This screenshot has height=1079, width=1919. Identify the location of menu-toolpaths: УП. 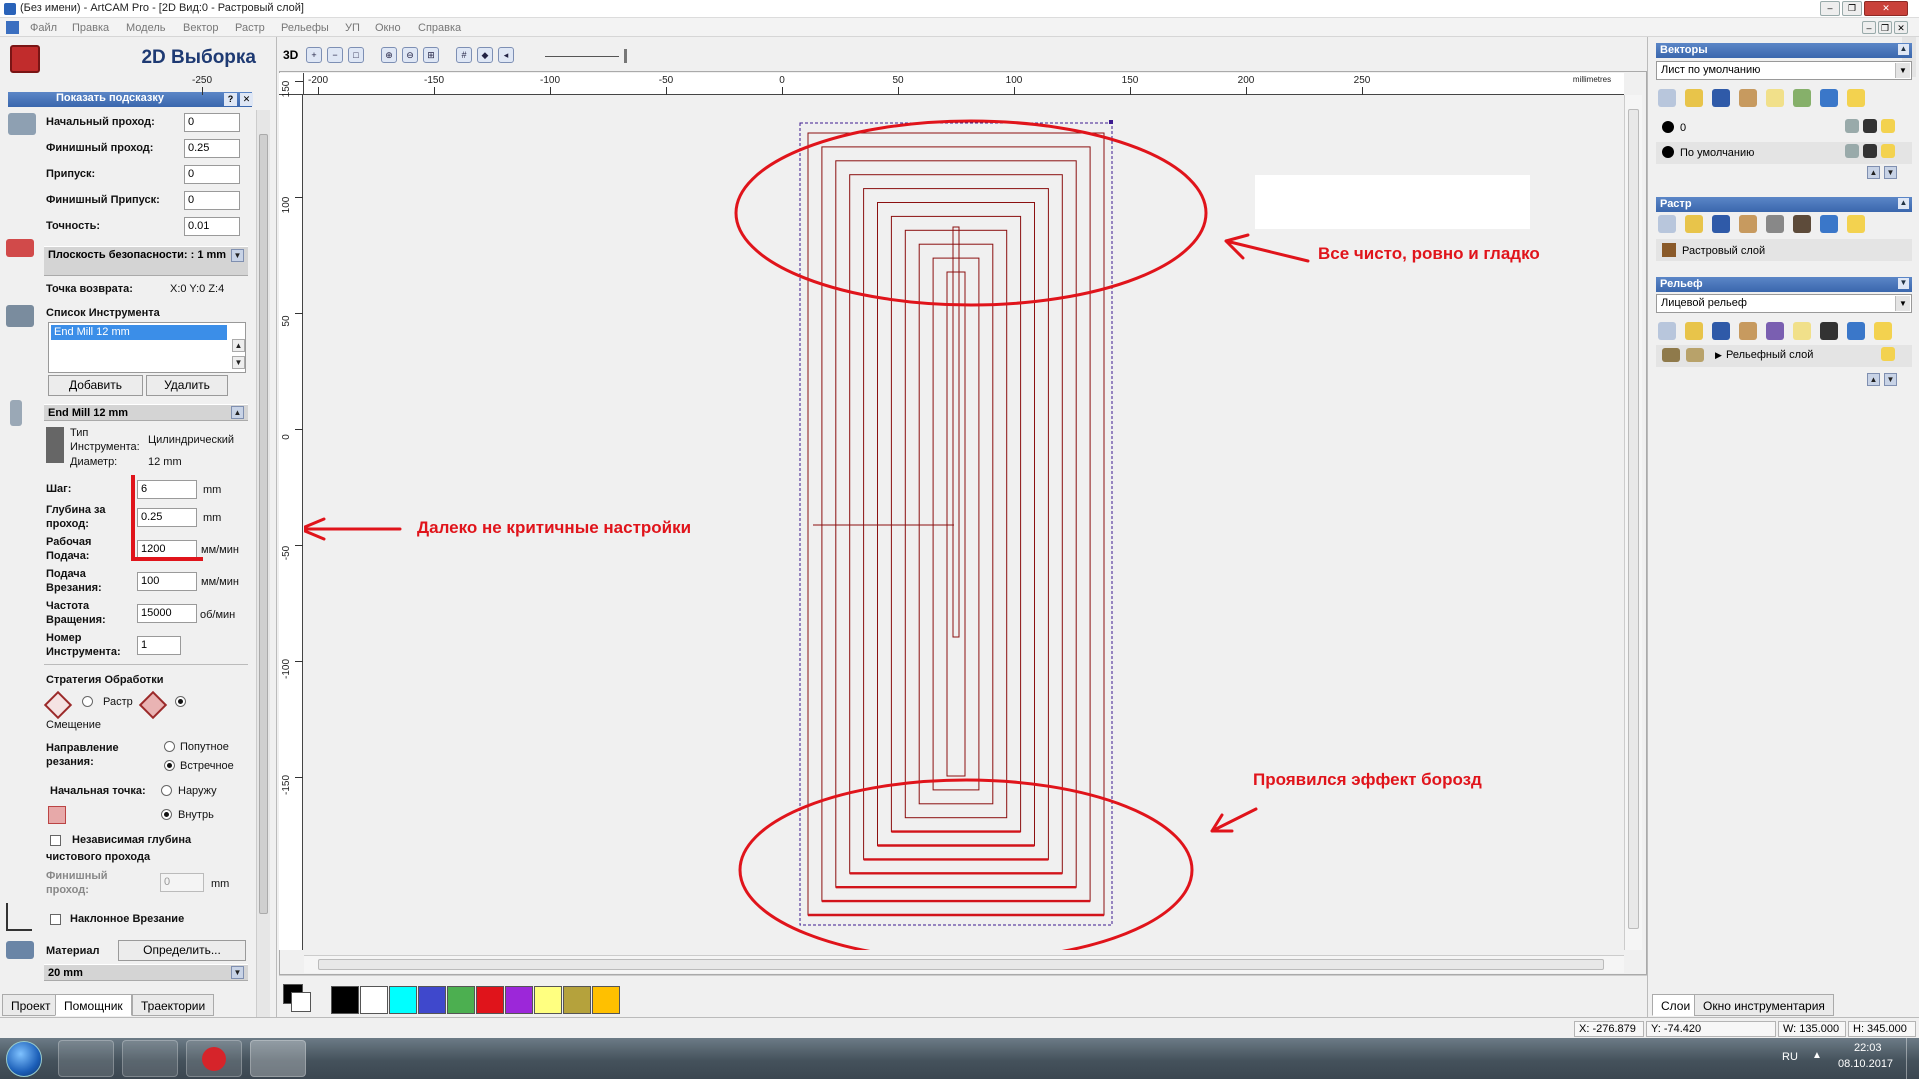
(352, 28).